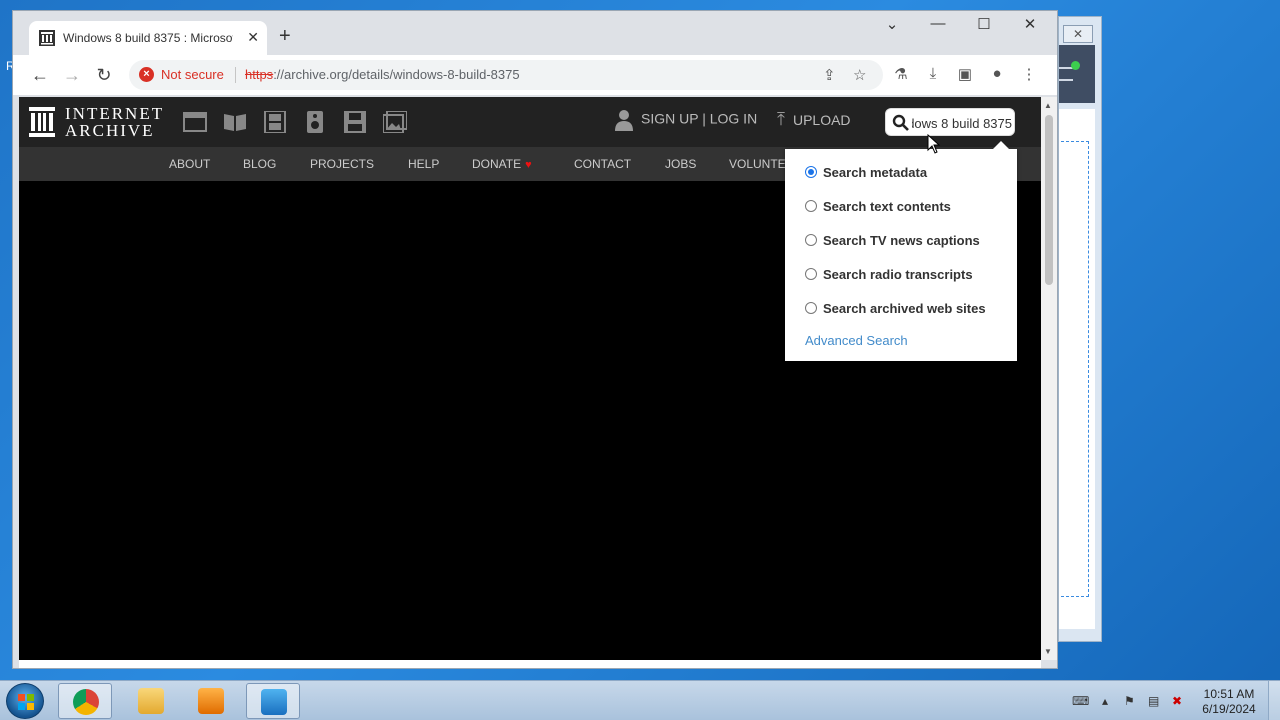 Image resolution: width=1280 pixels, height=720 pixels. Describe the element at coordinates (1029, 74) in the screenshot. I see `menu-kebab-icon: ⋮` at that location.